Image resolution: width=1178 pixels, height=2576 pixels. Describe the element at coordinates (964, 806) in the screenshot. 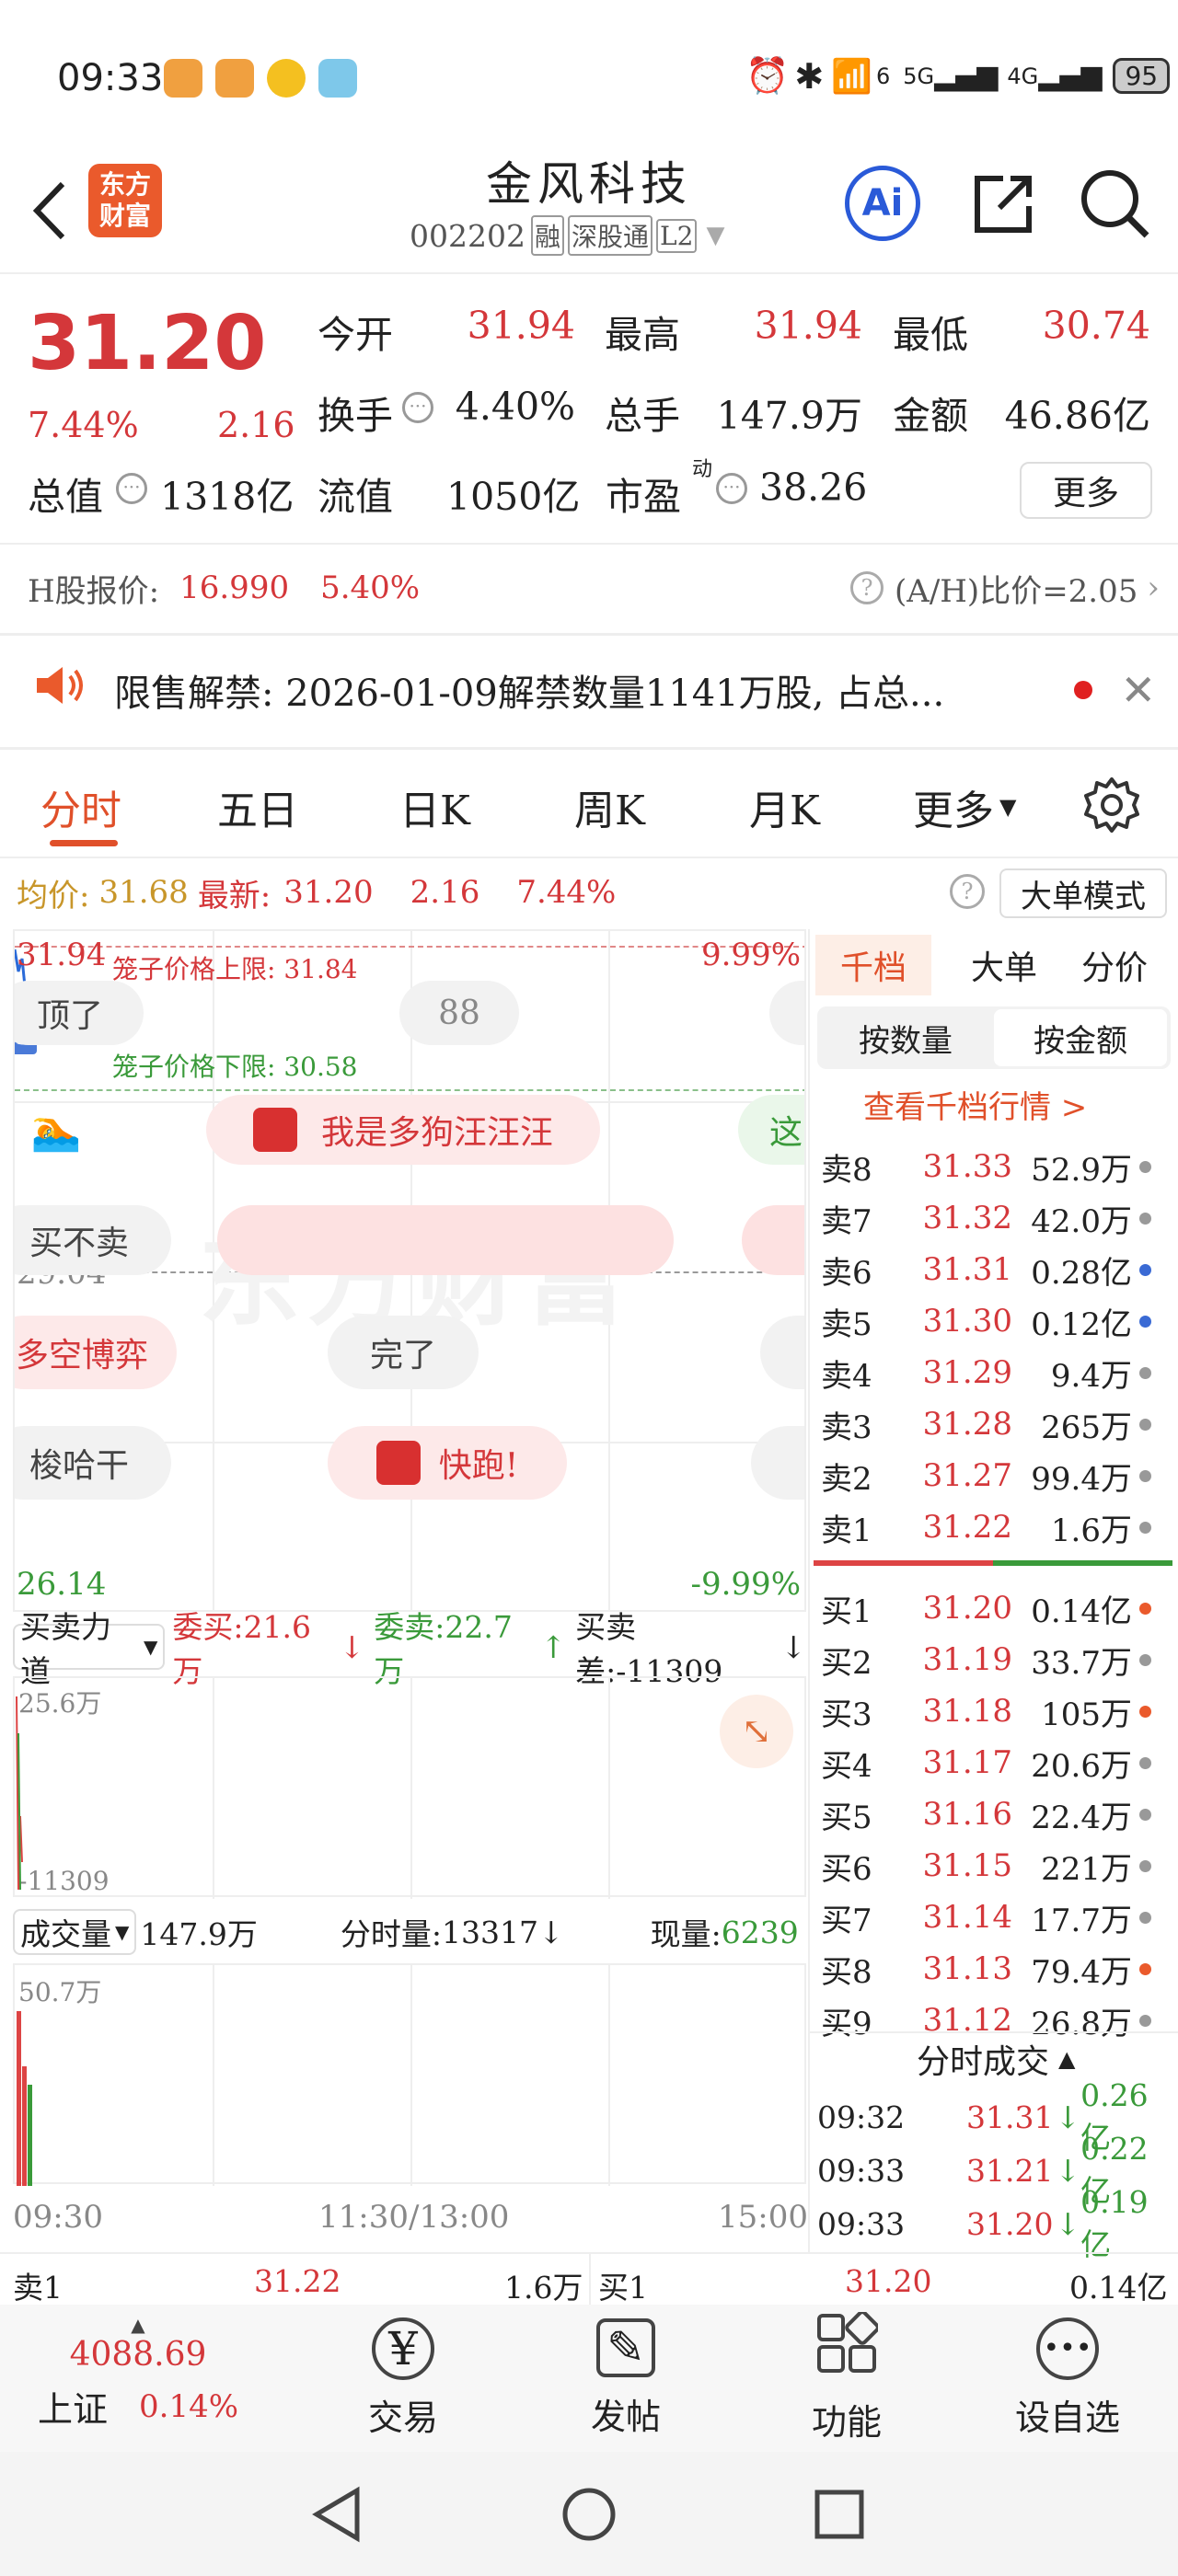

I see `tab-more: 更多 ▼` at that location.